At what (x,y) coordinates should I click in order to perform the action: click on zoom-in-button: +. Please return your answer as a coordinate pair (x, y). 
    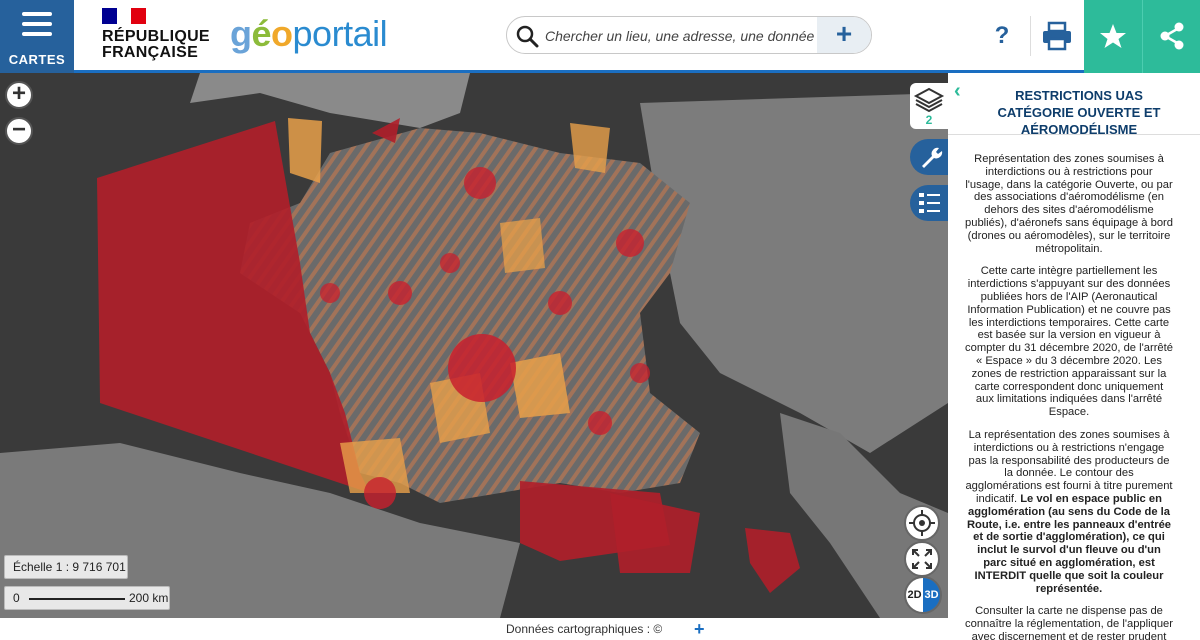
    Looking at the image, I should click on (19, 95).